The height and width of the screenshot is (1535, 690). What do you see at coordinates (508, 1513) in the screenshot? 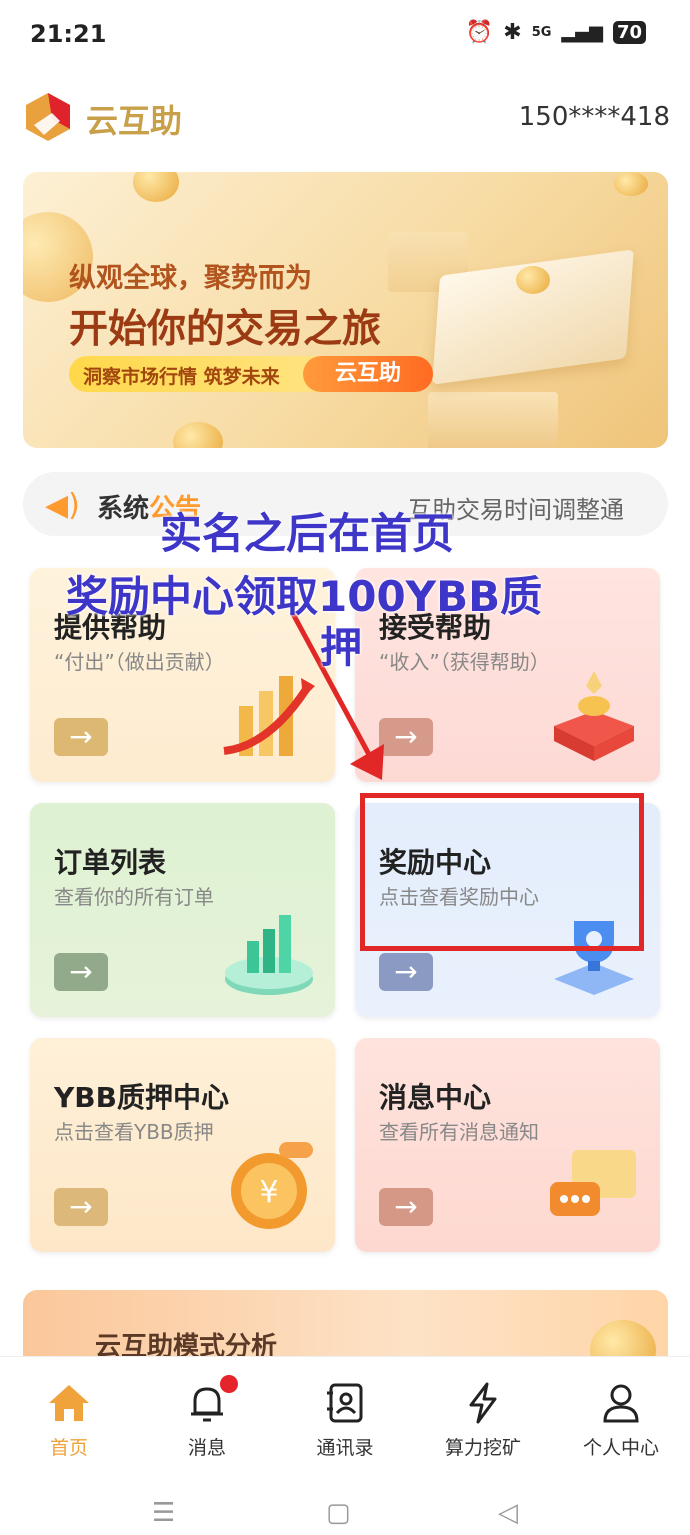
I see `back-icon: ◁` at bounding box center [508, 1513].